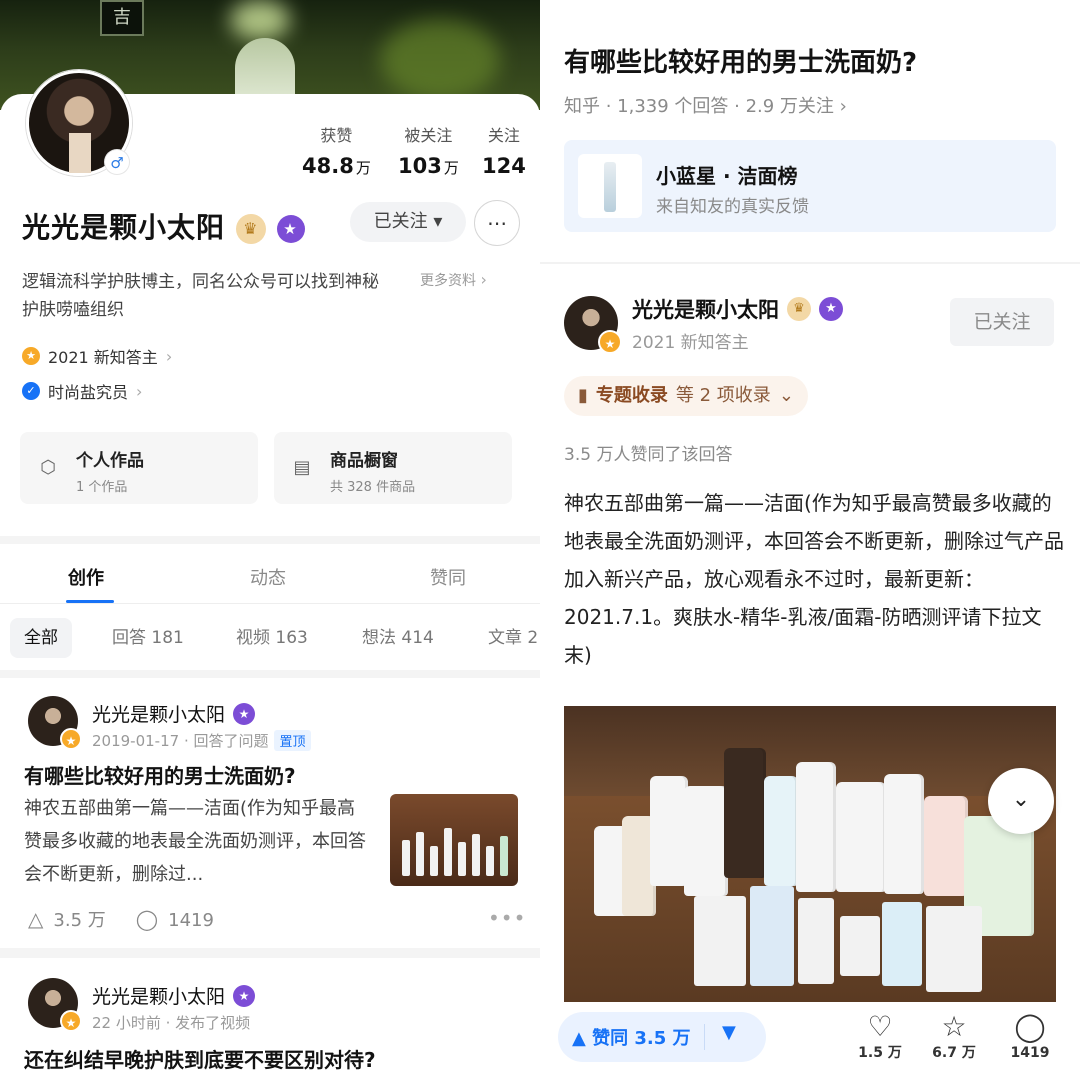 The image size is (1080, 1073). I want to click on thanks-count: 1.5 万, so click(880, 1053).